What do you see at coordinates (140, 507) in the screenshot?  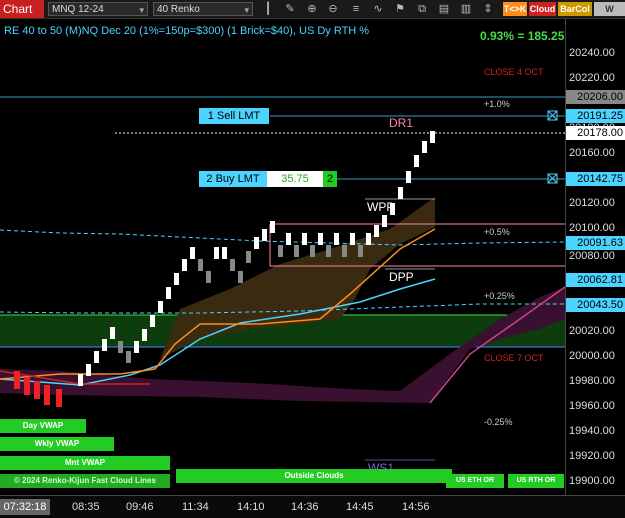 I see `time-tick: 09:46` at bounding box center [140, 507].